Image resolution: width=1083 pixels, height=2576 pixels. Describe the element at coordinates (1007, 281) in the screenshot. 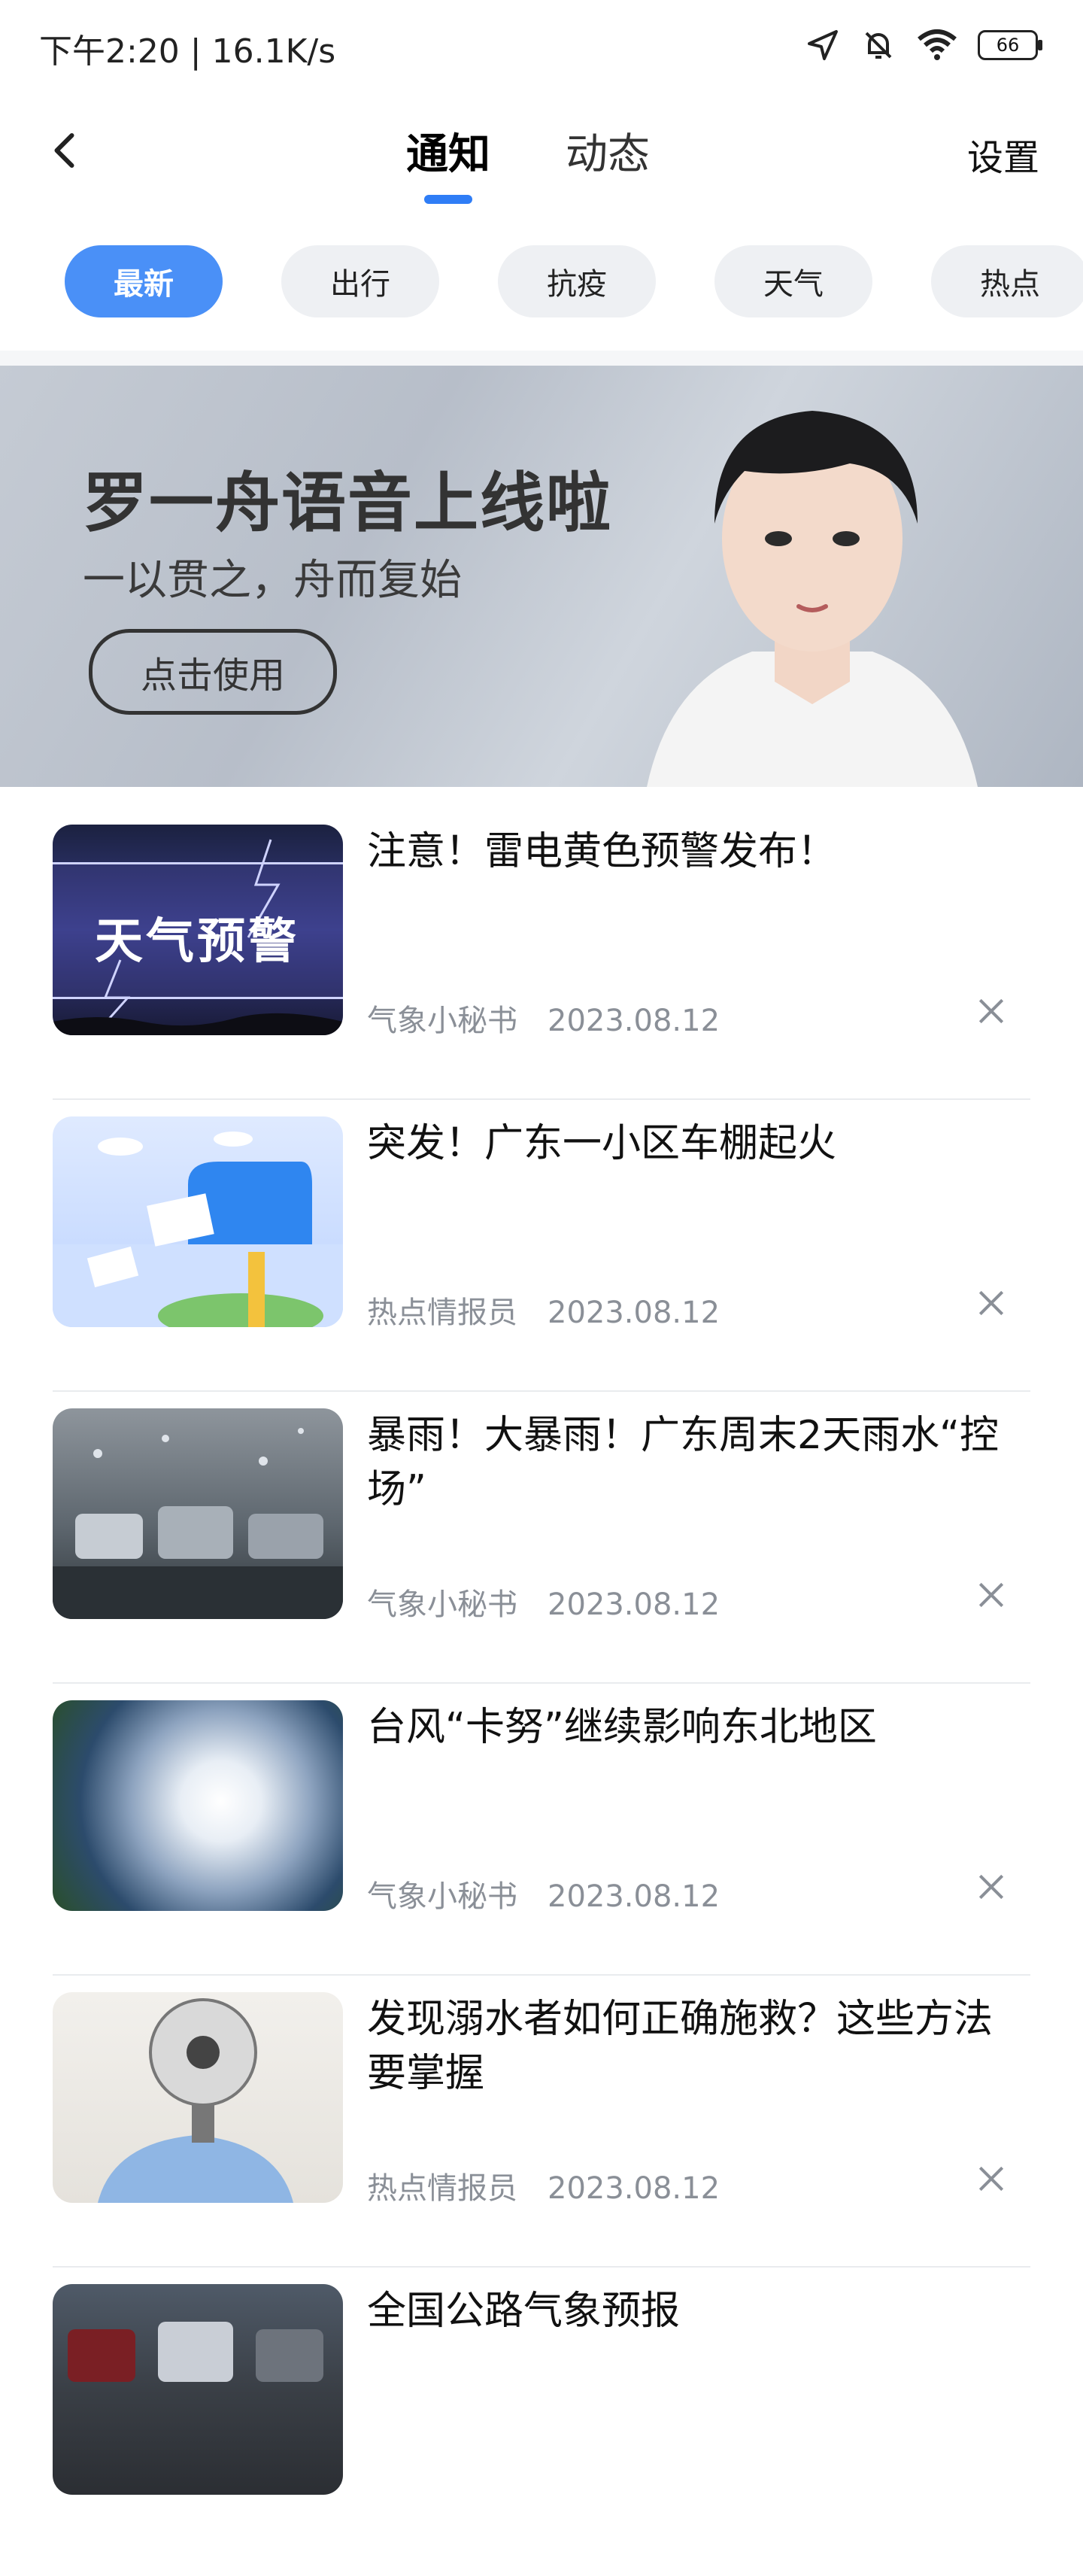

I see `chip-hot: 热点` at that location.